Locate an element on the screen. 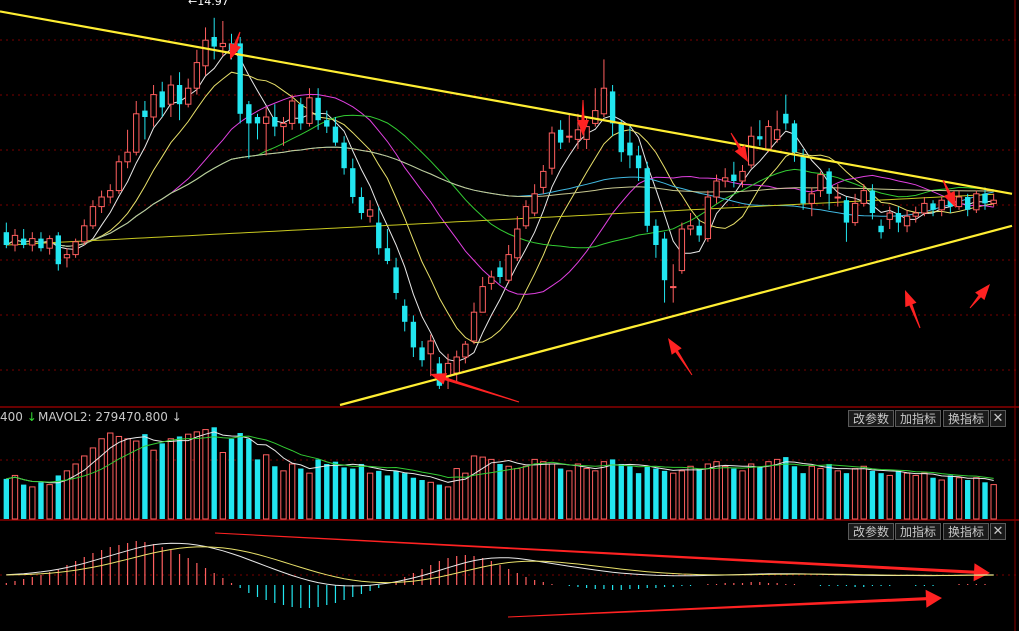 This screenshot has width=1019, height=631. macd-change-params-button: 改参数 is located at coordinates (871, 531).